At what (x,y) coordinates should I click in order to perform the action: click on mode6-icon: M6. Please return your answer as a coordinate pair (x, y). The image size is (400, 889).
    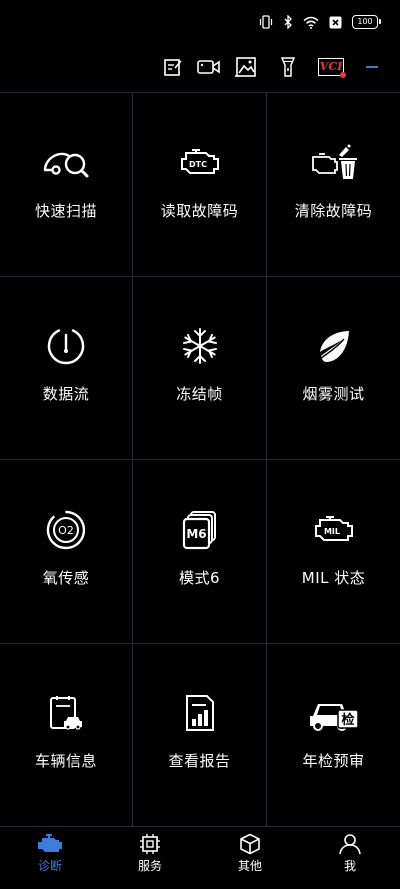
    Looking at the image, I should click on (200, 530).